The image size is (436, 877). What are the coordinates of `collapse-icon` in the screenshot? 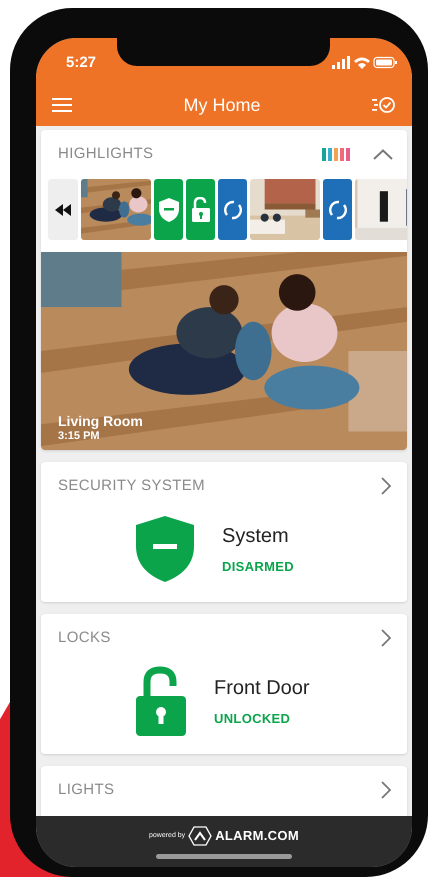 It's located at (383, 154).